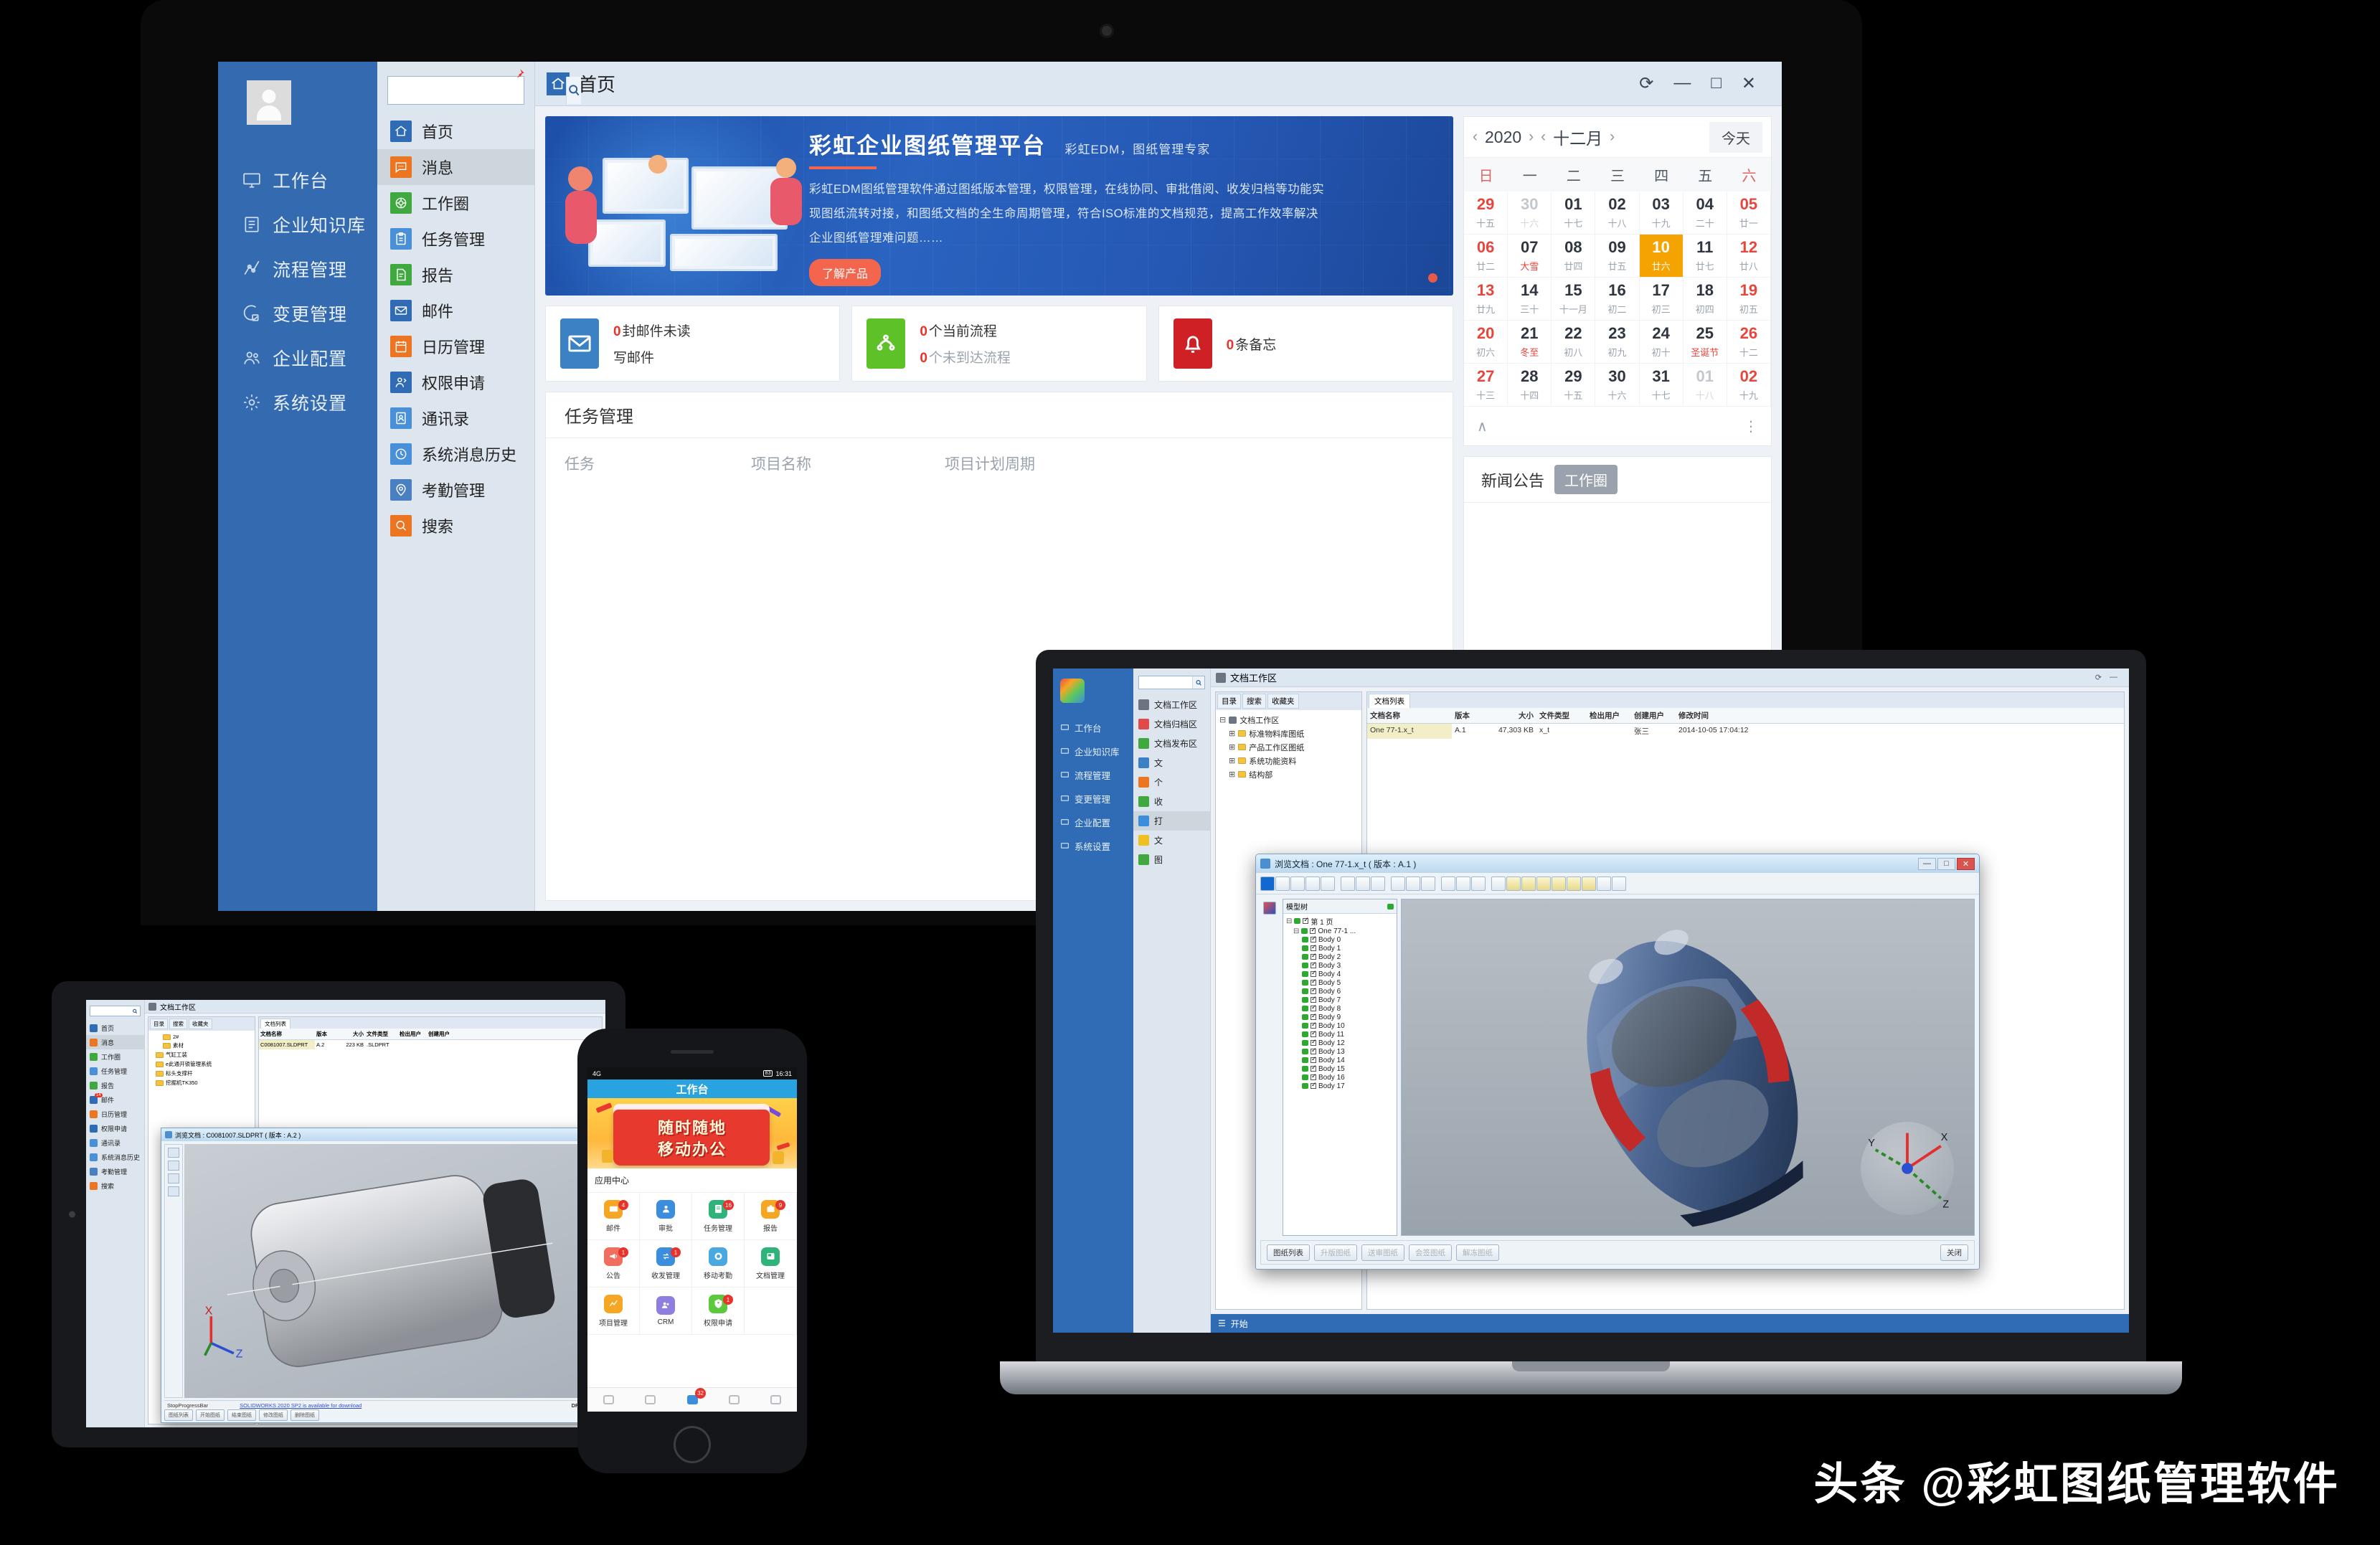  Describe the element at coordinates (1617, 386) in the screenshot. I see `calendar-day: 30 十六` at that location.